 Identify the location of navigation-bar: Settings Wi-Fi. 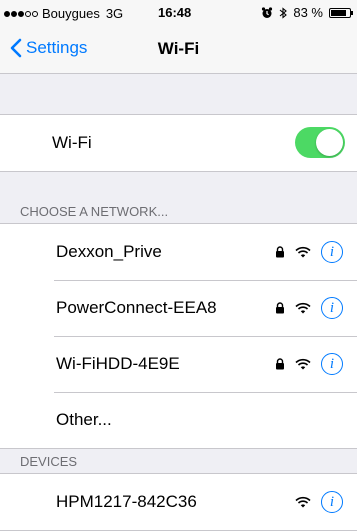
(178, 50).